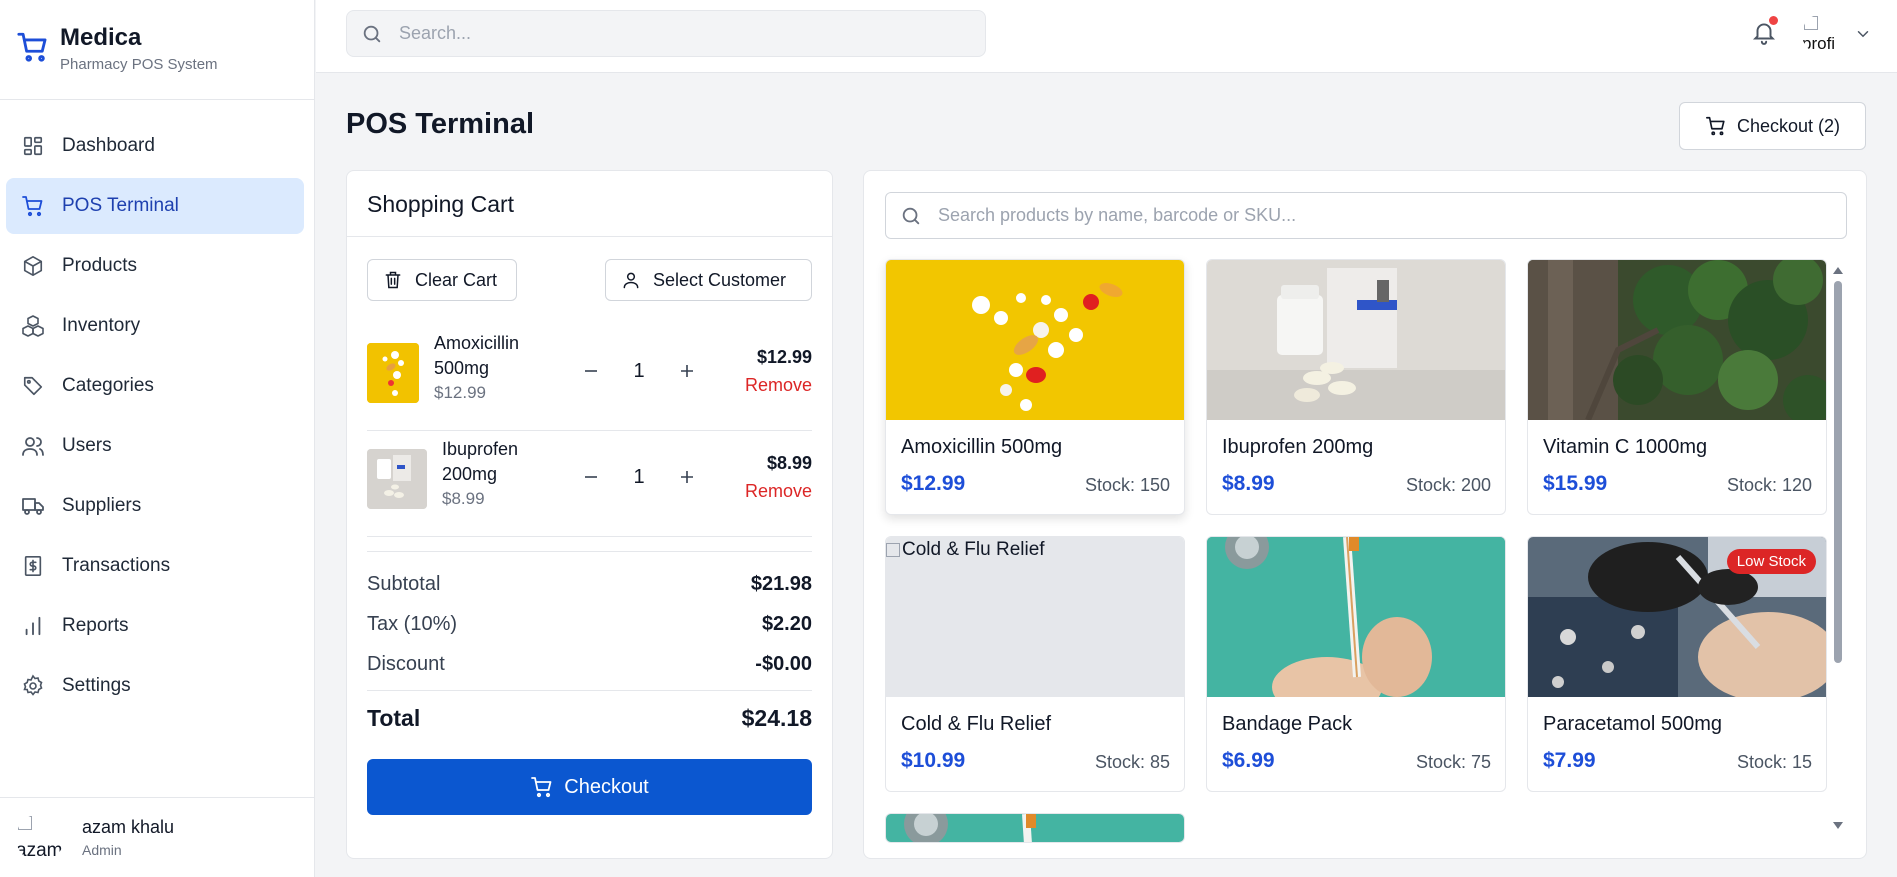 Image resolution: width=1897 pixels, height=877 pixels. Describe the element at coordinates (33, 686) in the screenshot. I see `gear-icon` at that location.